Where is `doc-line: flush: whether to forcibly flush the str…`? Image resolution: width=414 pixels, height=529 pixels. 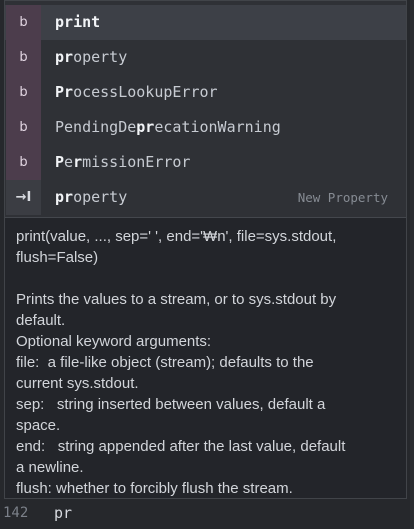
doc-line: flush: whether to forcibly flush the str… is located at coordinates (154, 488).